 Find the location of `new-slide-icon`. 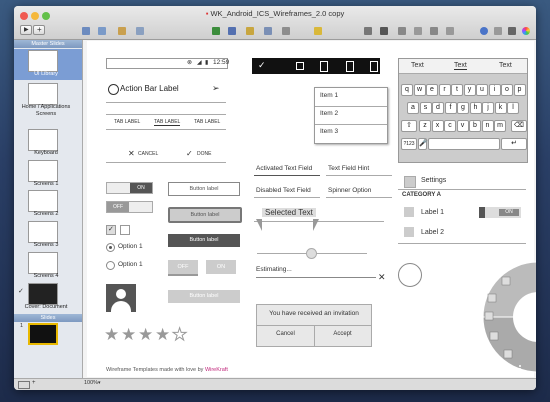

new-slide-icon is located at coordinates (140, 31).